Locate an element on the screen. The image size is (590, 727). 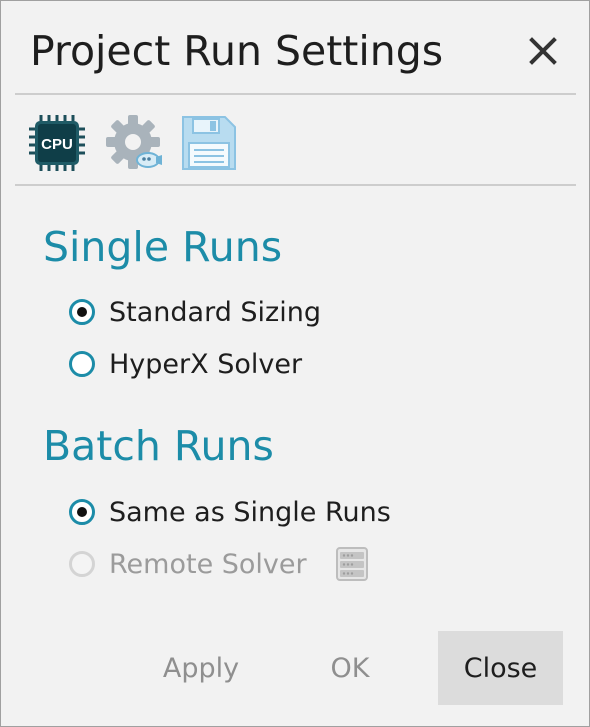
close-button: Close is located at coordinates (500, 668).